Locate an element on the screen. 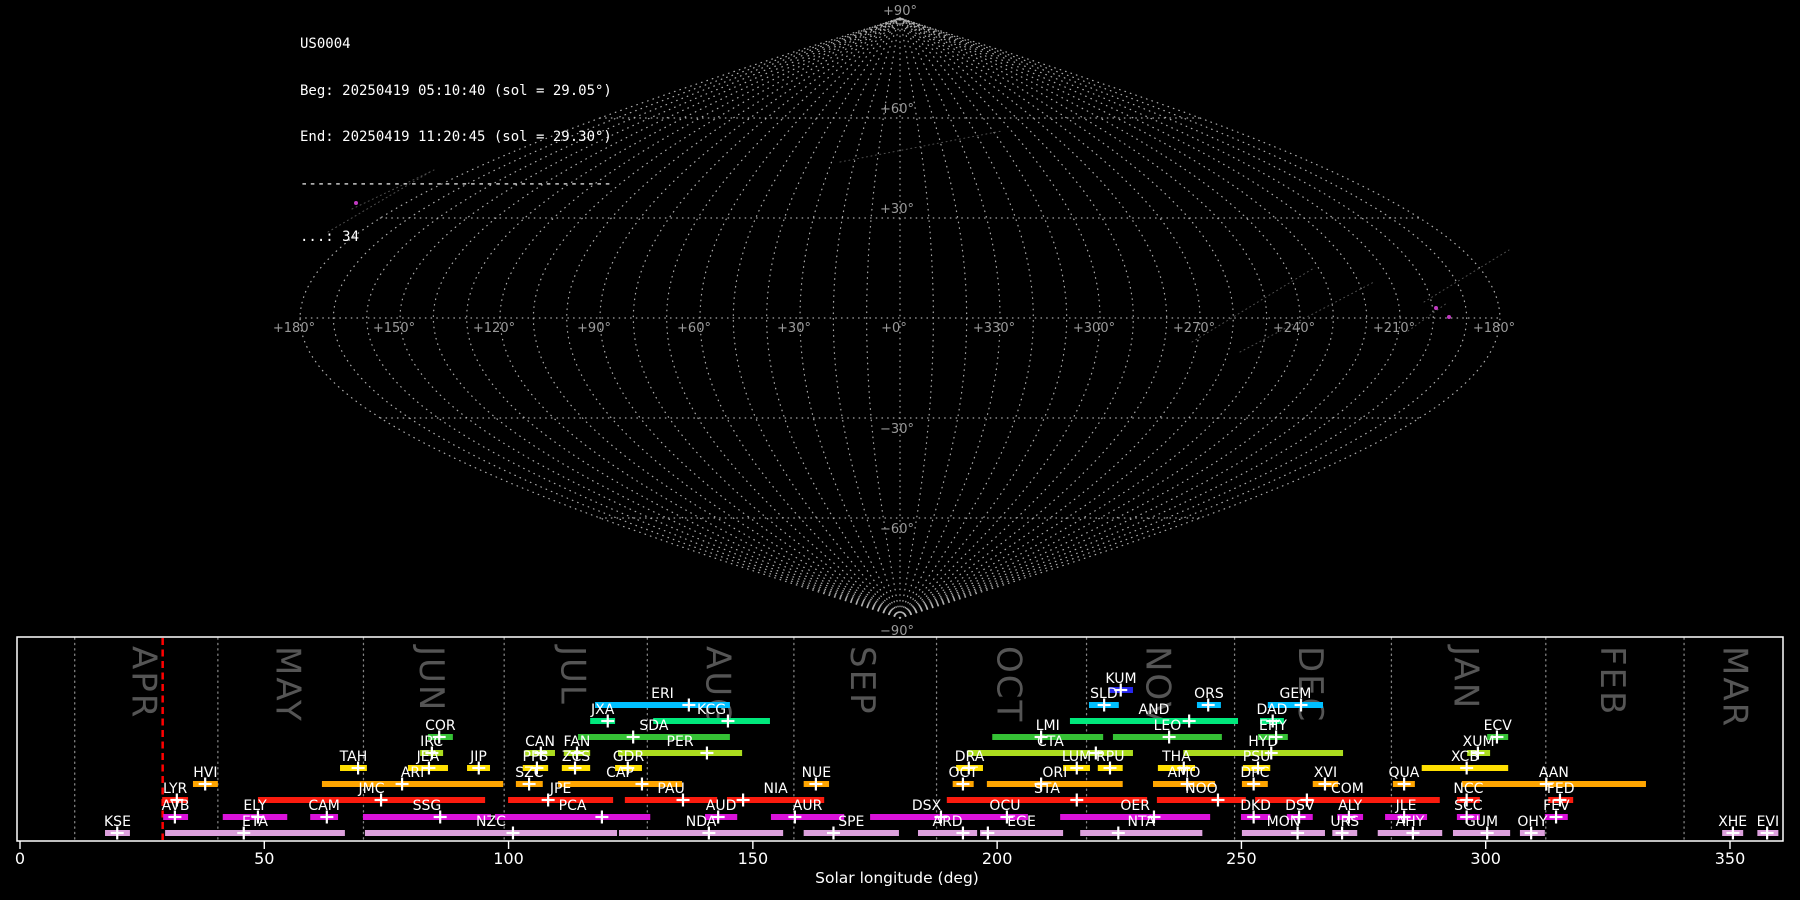 This screenshot has width=1800, height=900. map-lon-label: +270° is located at coordinates (1194, 328).